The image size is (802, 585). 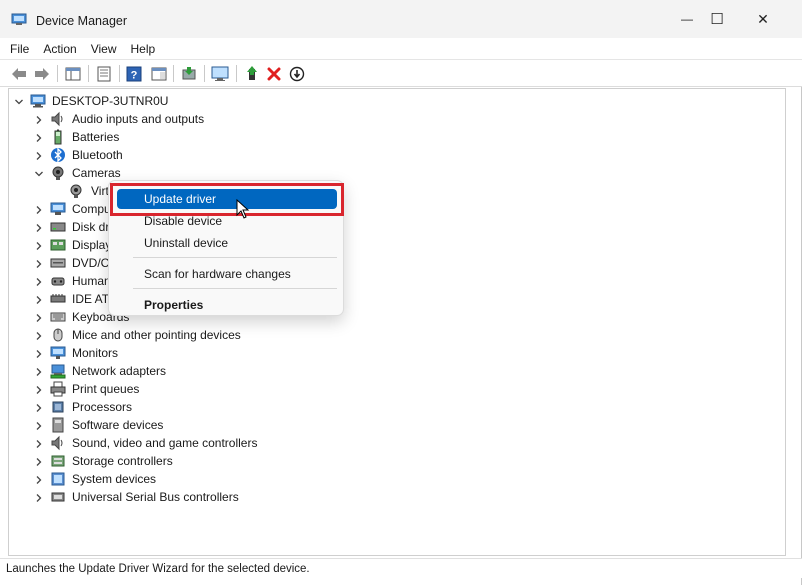 What do you see at coordinates (297, 73) in the screenshot?
I see `disable-device-toolbar-button` at bounding box center [297, 73].